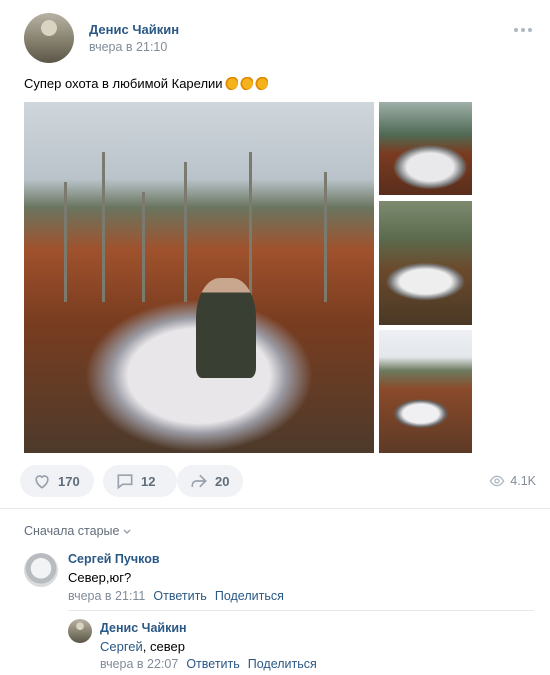 The image size is (550, 675). Describe the element at coordinates (163, 646) in the screenshot. I see `reply-text-content: , север` at that location.